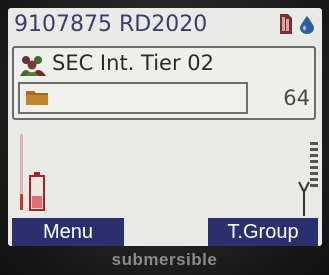 The image size is (329, 275). What do you see at coordinates (308, 179) in the screenshot?
I see `signal-strength-icon` at bounding box center [308, 179].